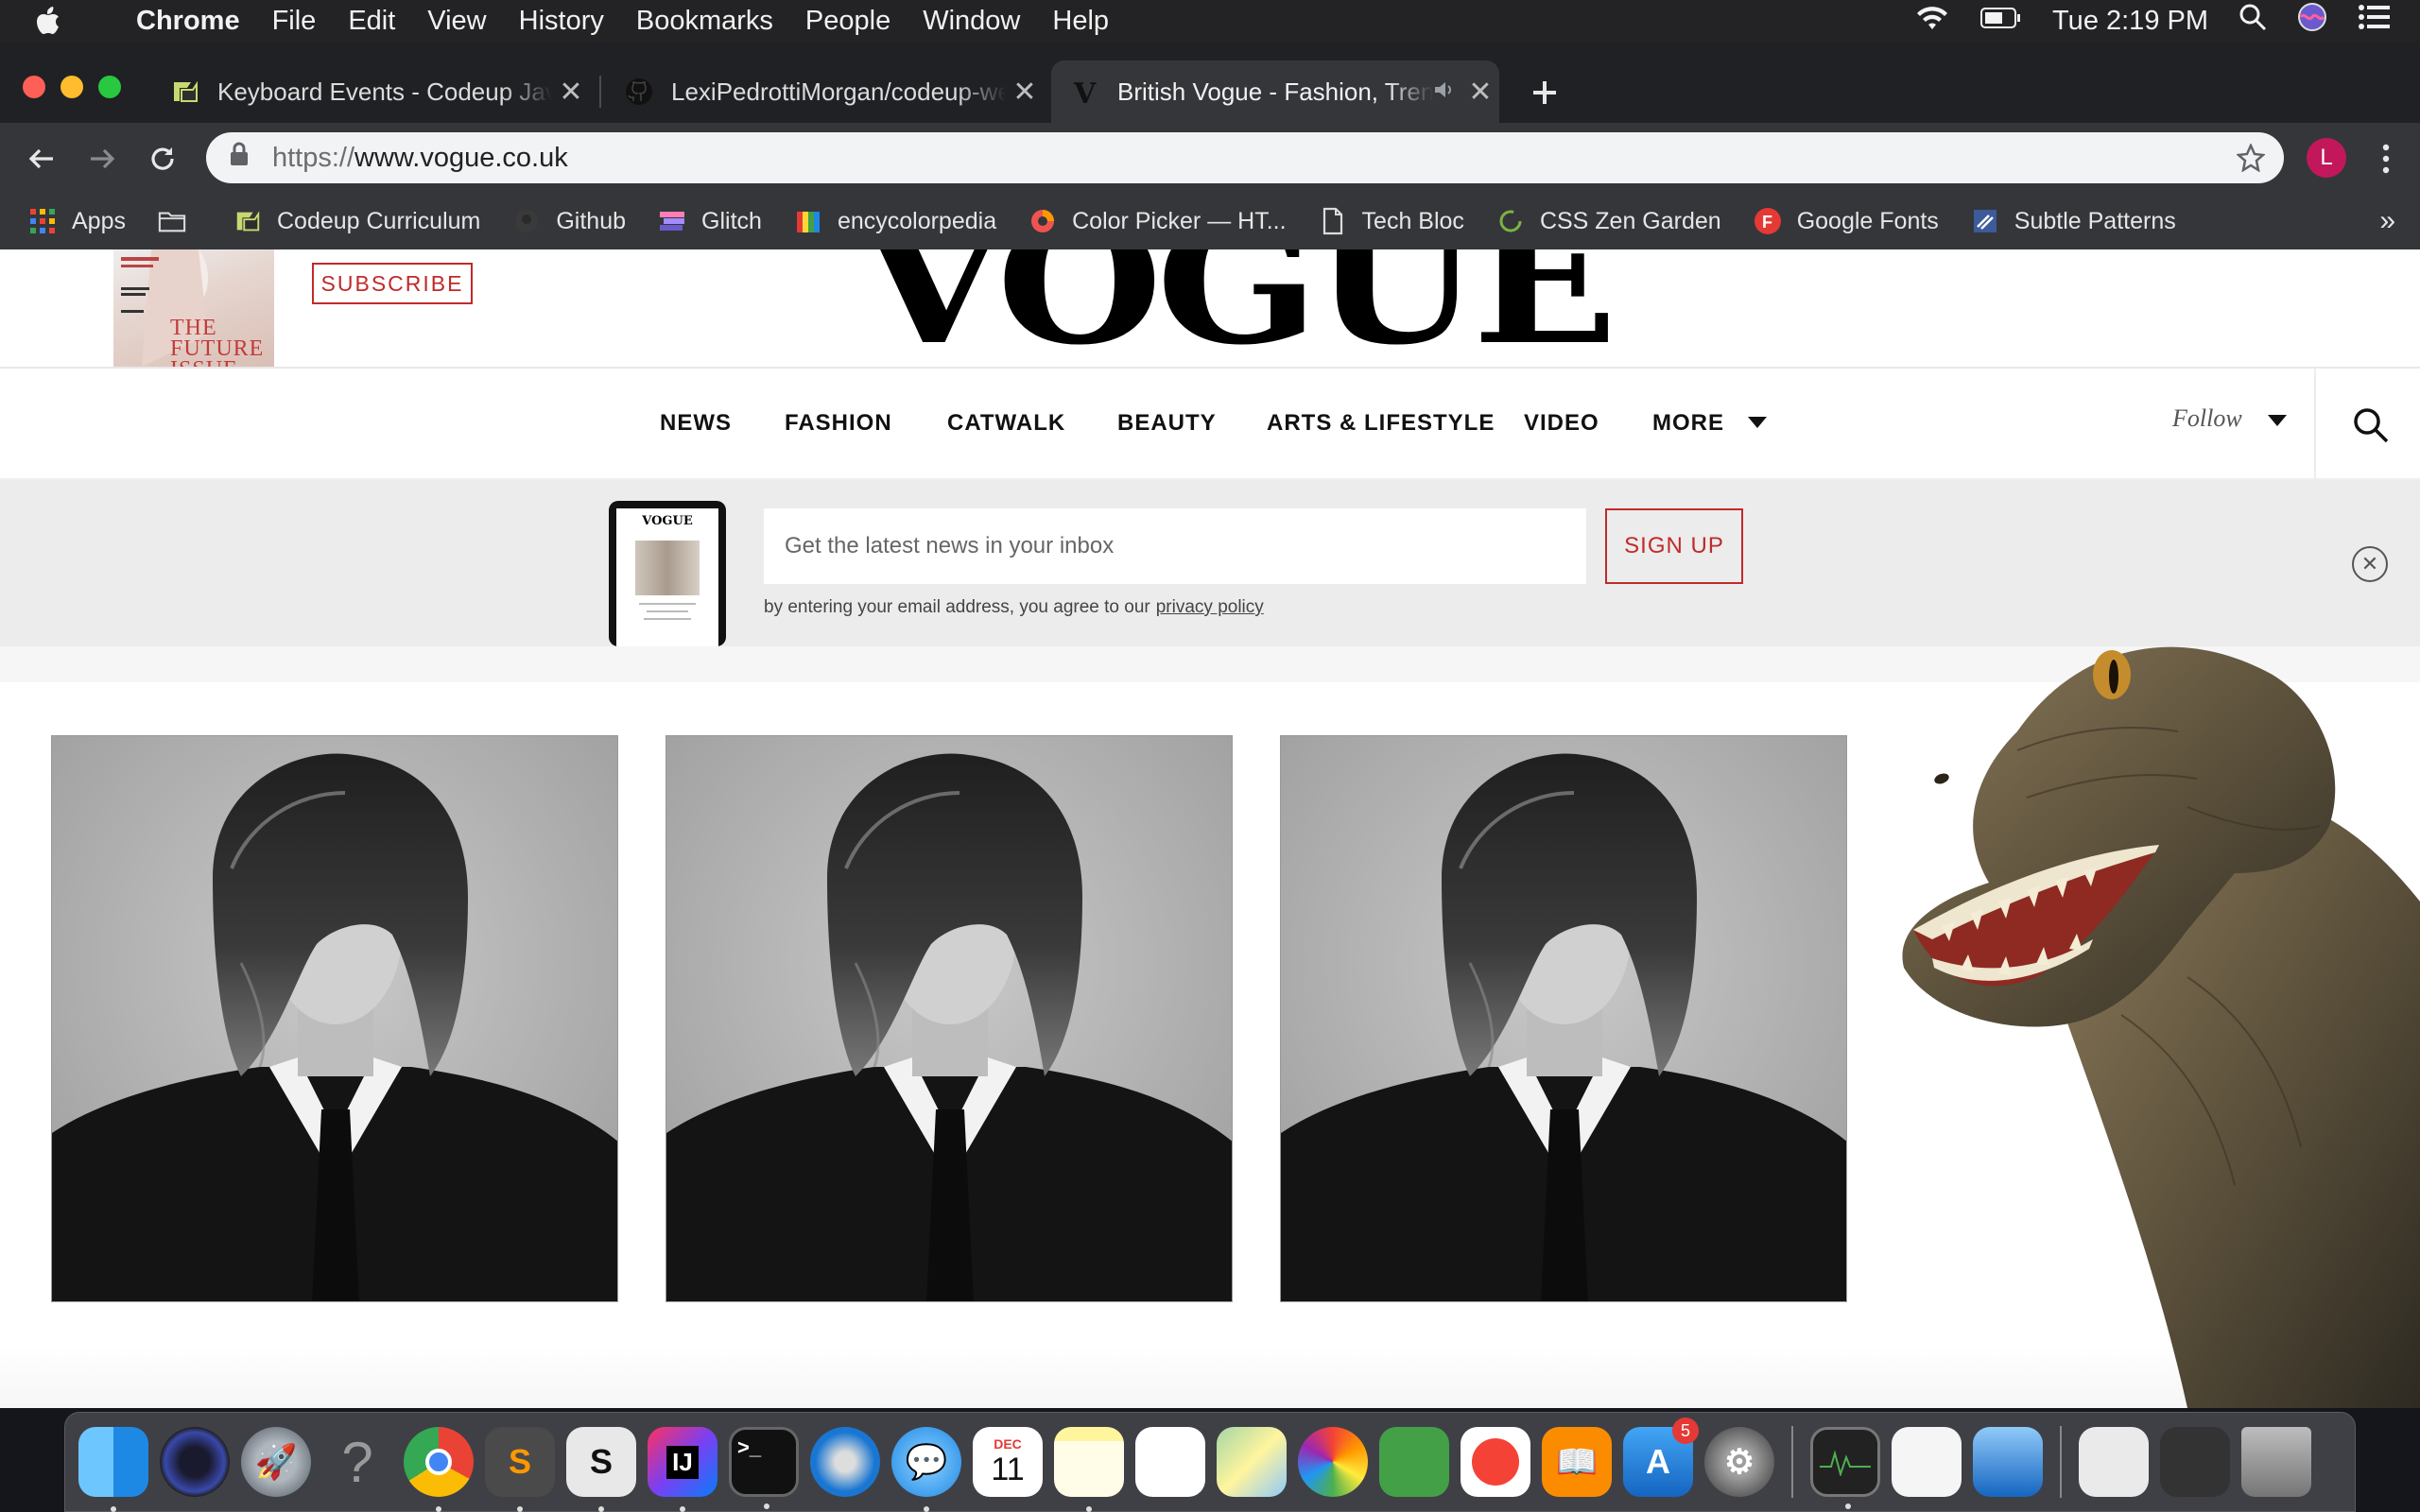 This screenshot has width=2420, height=1512. What do you see at coordinates (845, 1462) in the screenshot?
I see `safari-icon` at bounding box center [845, 1462].